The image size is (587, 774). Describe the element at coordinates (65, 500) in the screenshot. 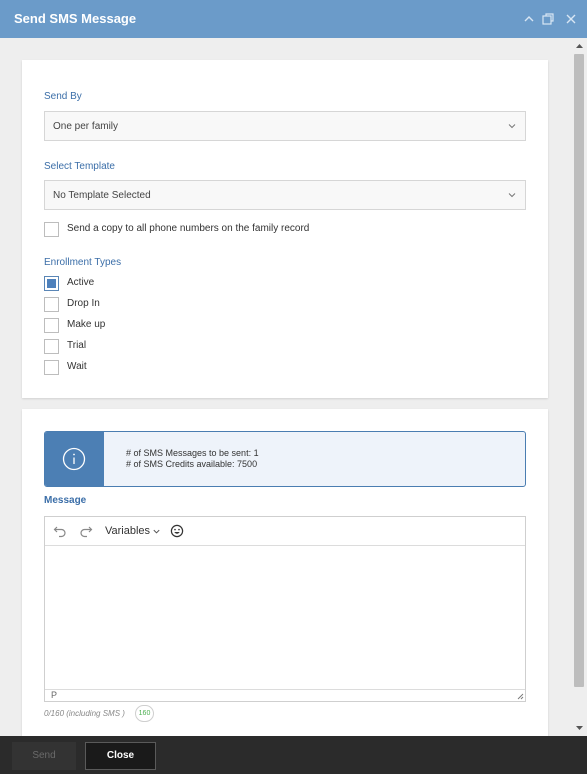

I see `message-label: Message` at that location.